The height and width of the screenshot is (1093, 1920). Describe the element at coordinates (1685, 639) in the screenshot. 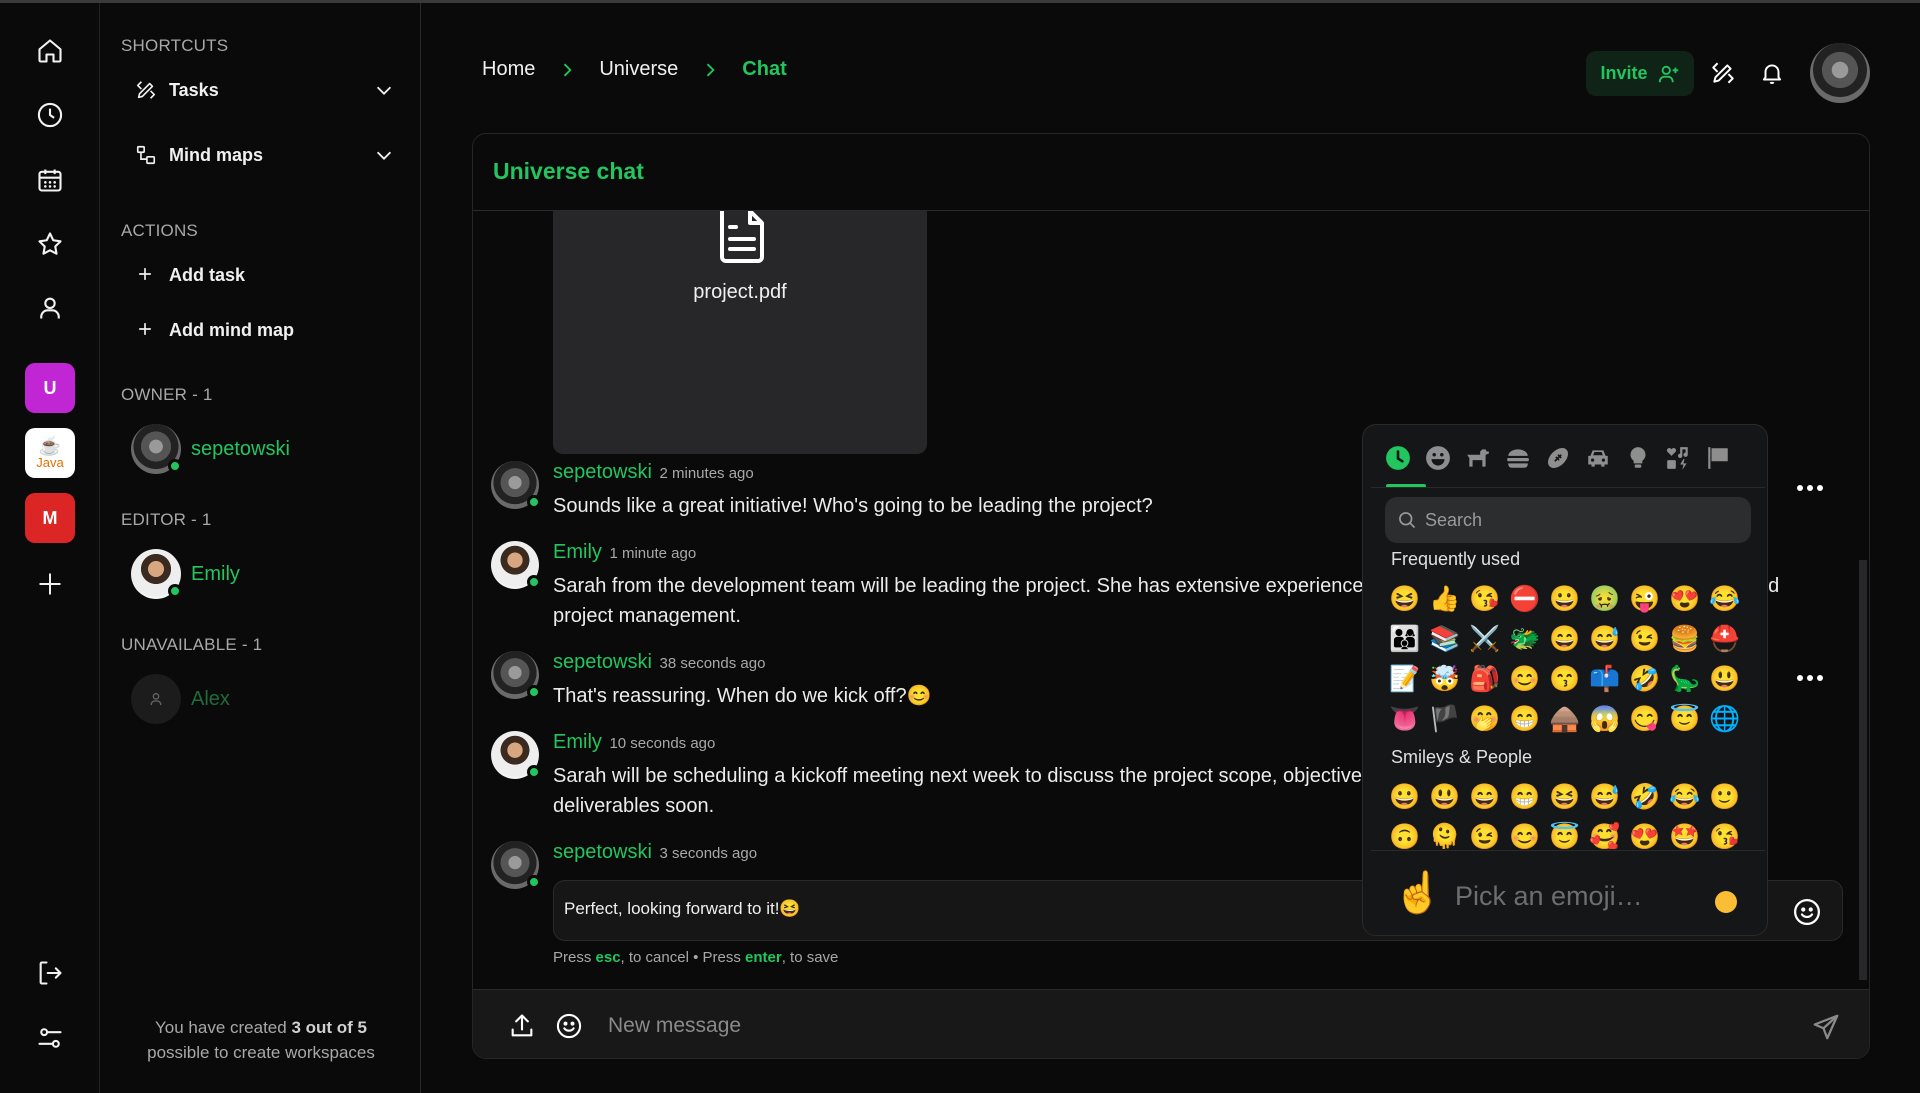

I see `emoji-option: 🍔` at that location.